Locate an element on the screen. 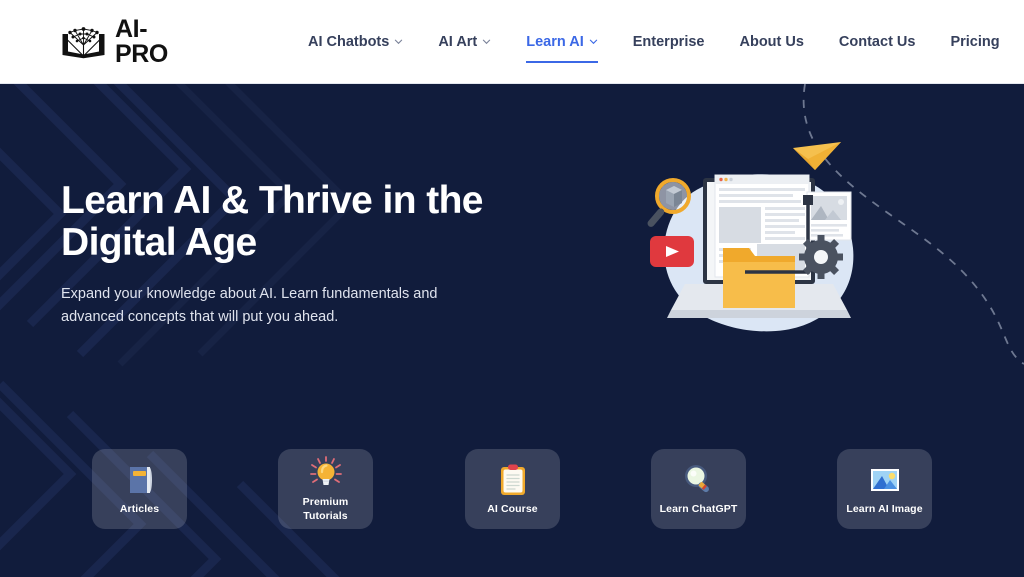 This screenshot has height=577, width=1024. magnifier-icon is located at coordinates (699, 480).